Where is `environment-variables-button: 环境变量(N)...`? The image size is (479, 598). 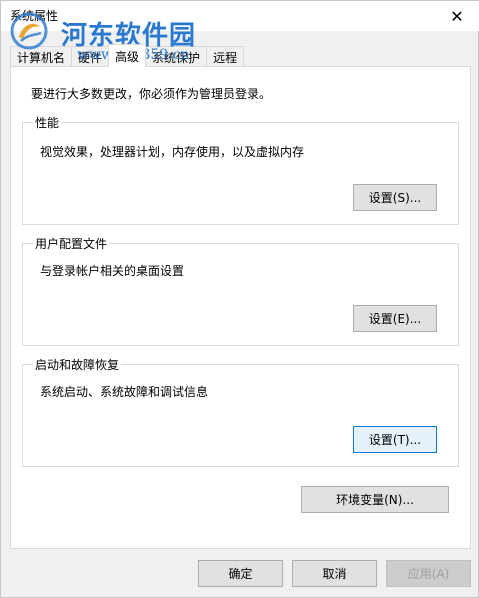
environment-variables-button: 环境变量(N)... is located at coordinates (375, 499).